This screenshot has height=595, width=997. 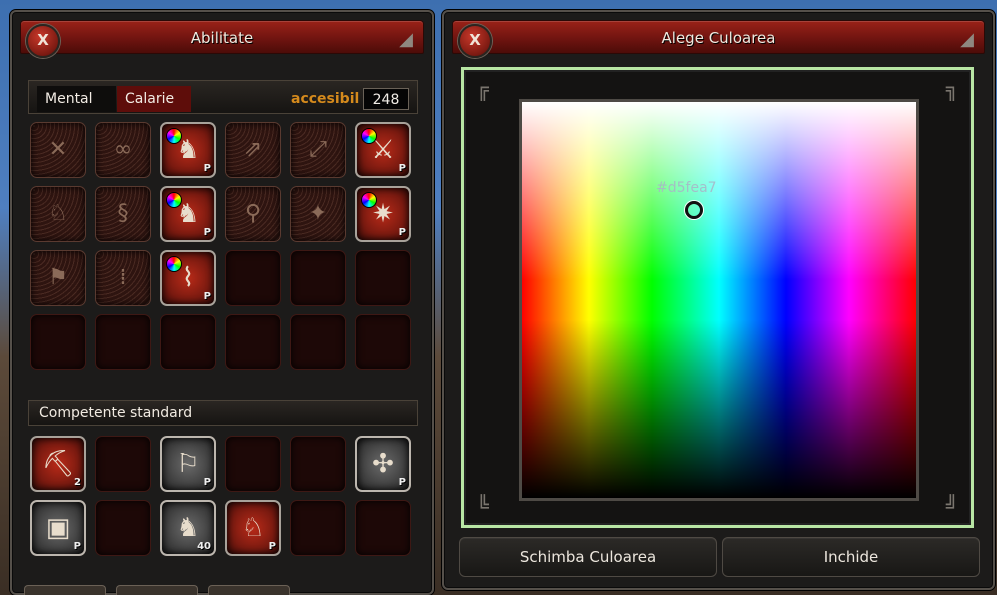 I want to click on standard-slot: ▣ P, so click(x=58, y=528).